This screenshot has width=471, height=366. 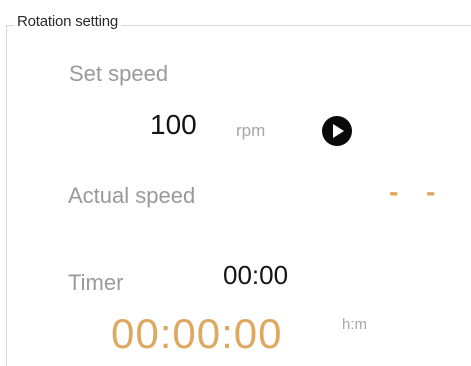 What do you see at coordinates (132, 195) in the screenshot?
I see `actual-speed-label: Actual speed` at bounding box center [132, 195].